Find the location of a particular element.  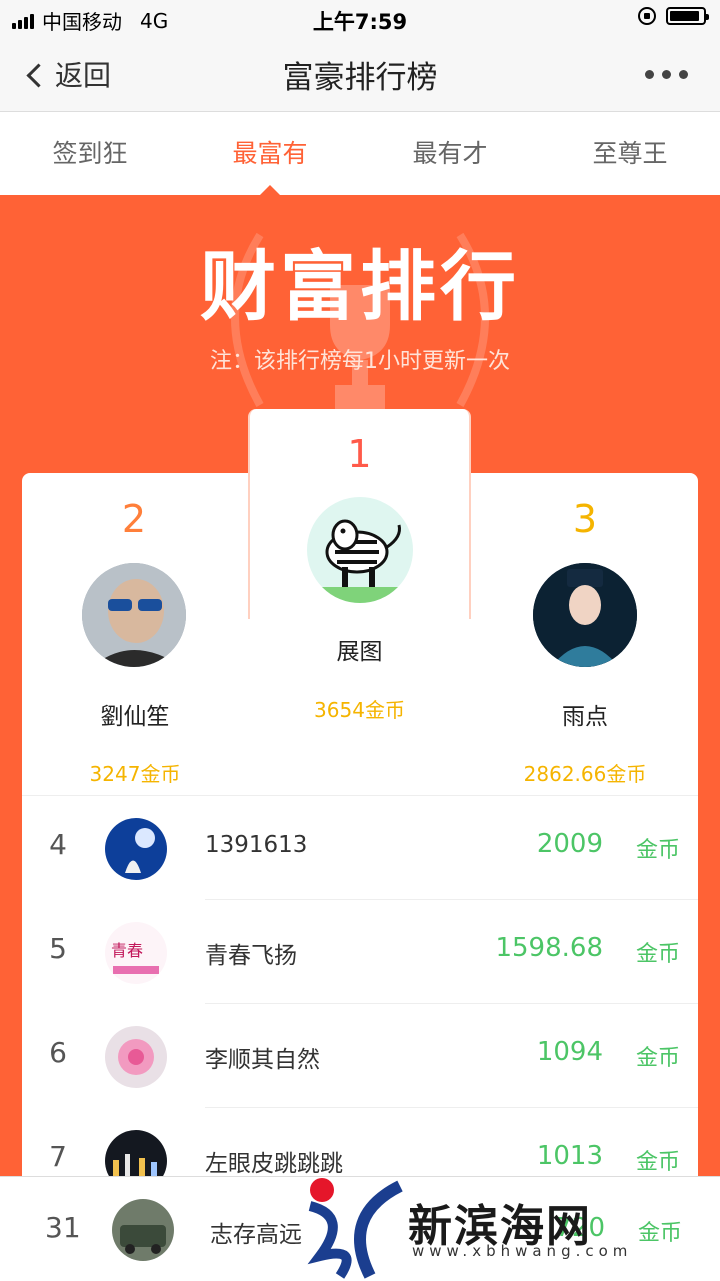

user-name: 李顺其自然 is located at coordinates (262, 1060).